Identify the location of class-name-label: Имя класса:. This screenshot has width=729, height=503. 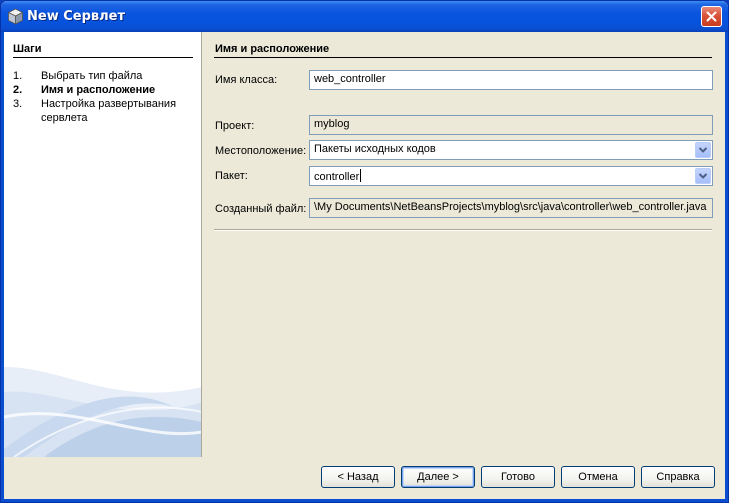
(246, 80).